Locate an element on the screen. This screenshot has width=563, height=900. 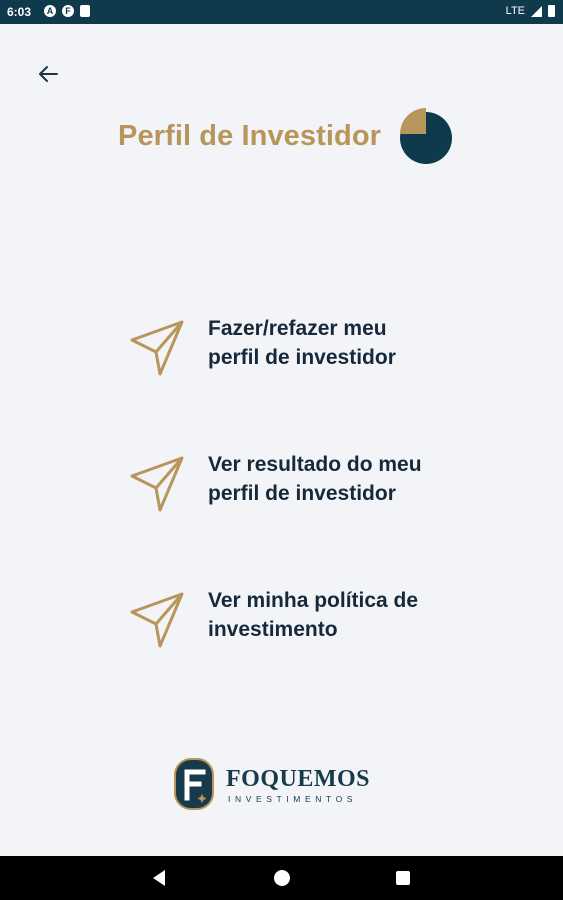
signal-icon is located at coordinates (536, 11).